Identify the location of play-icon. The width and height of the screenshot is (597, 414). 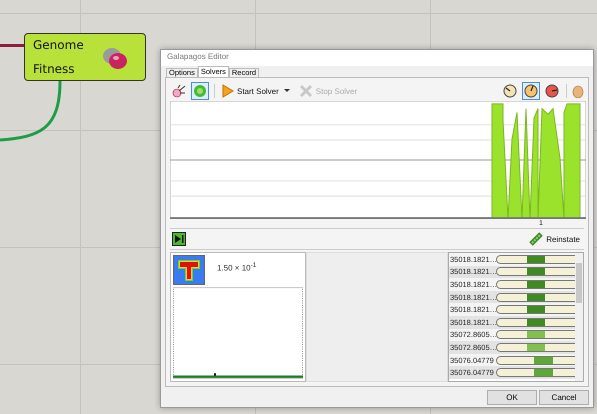
(228, 91).